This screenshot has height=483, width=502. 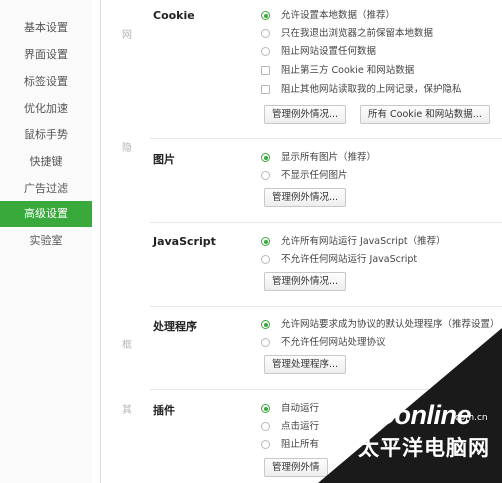 I want to click on option-label: 不显示任何图片, so click(x=314, y=175).